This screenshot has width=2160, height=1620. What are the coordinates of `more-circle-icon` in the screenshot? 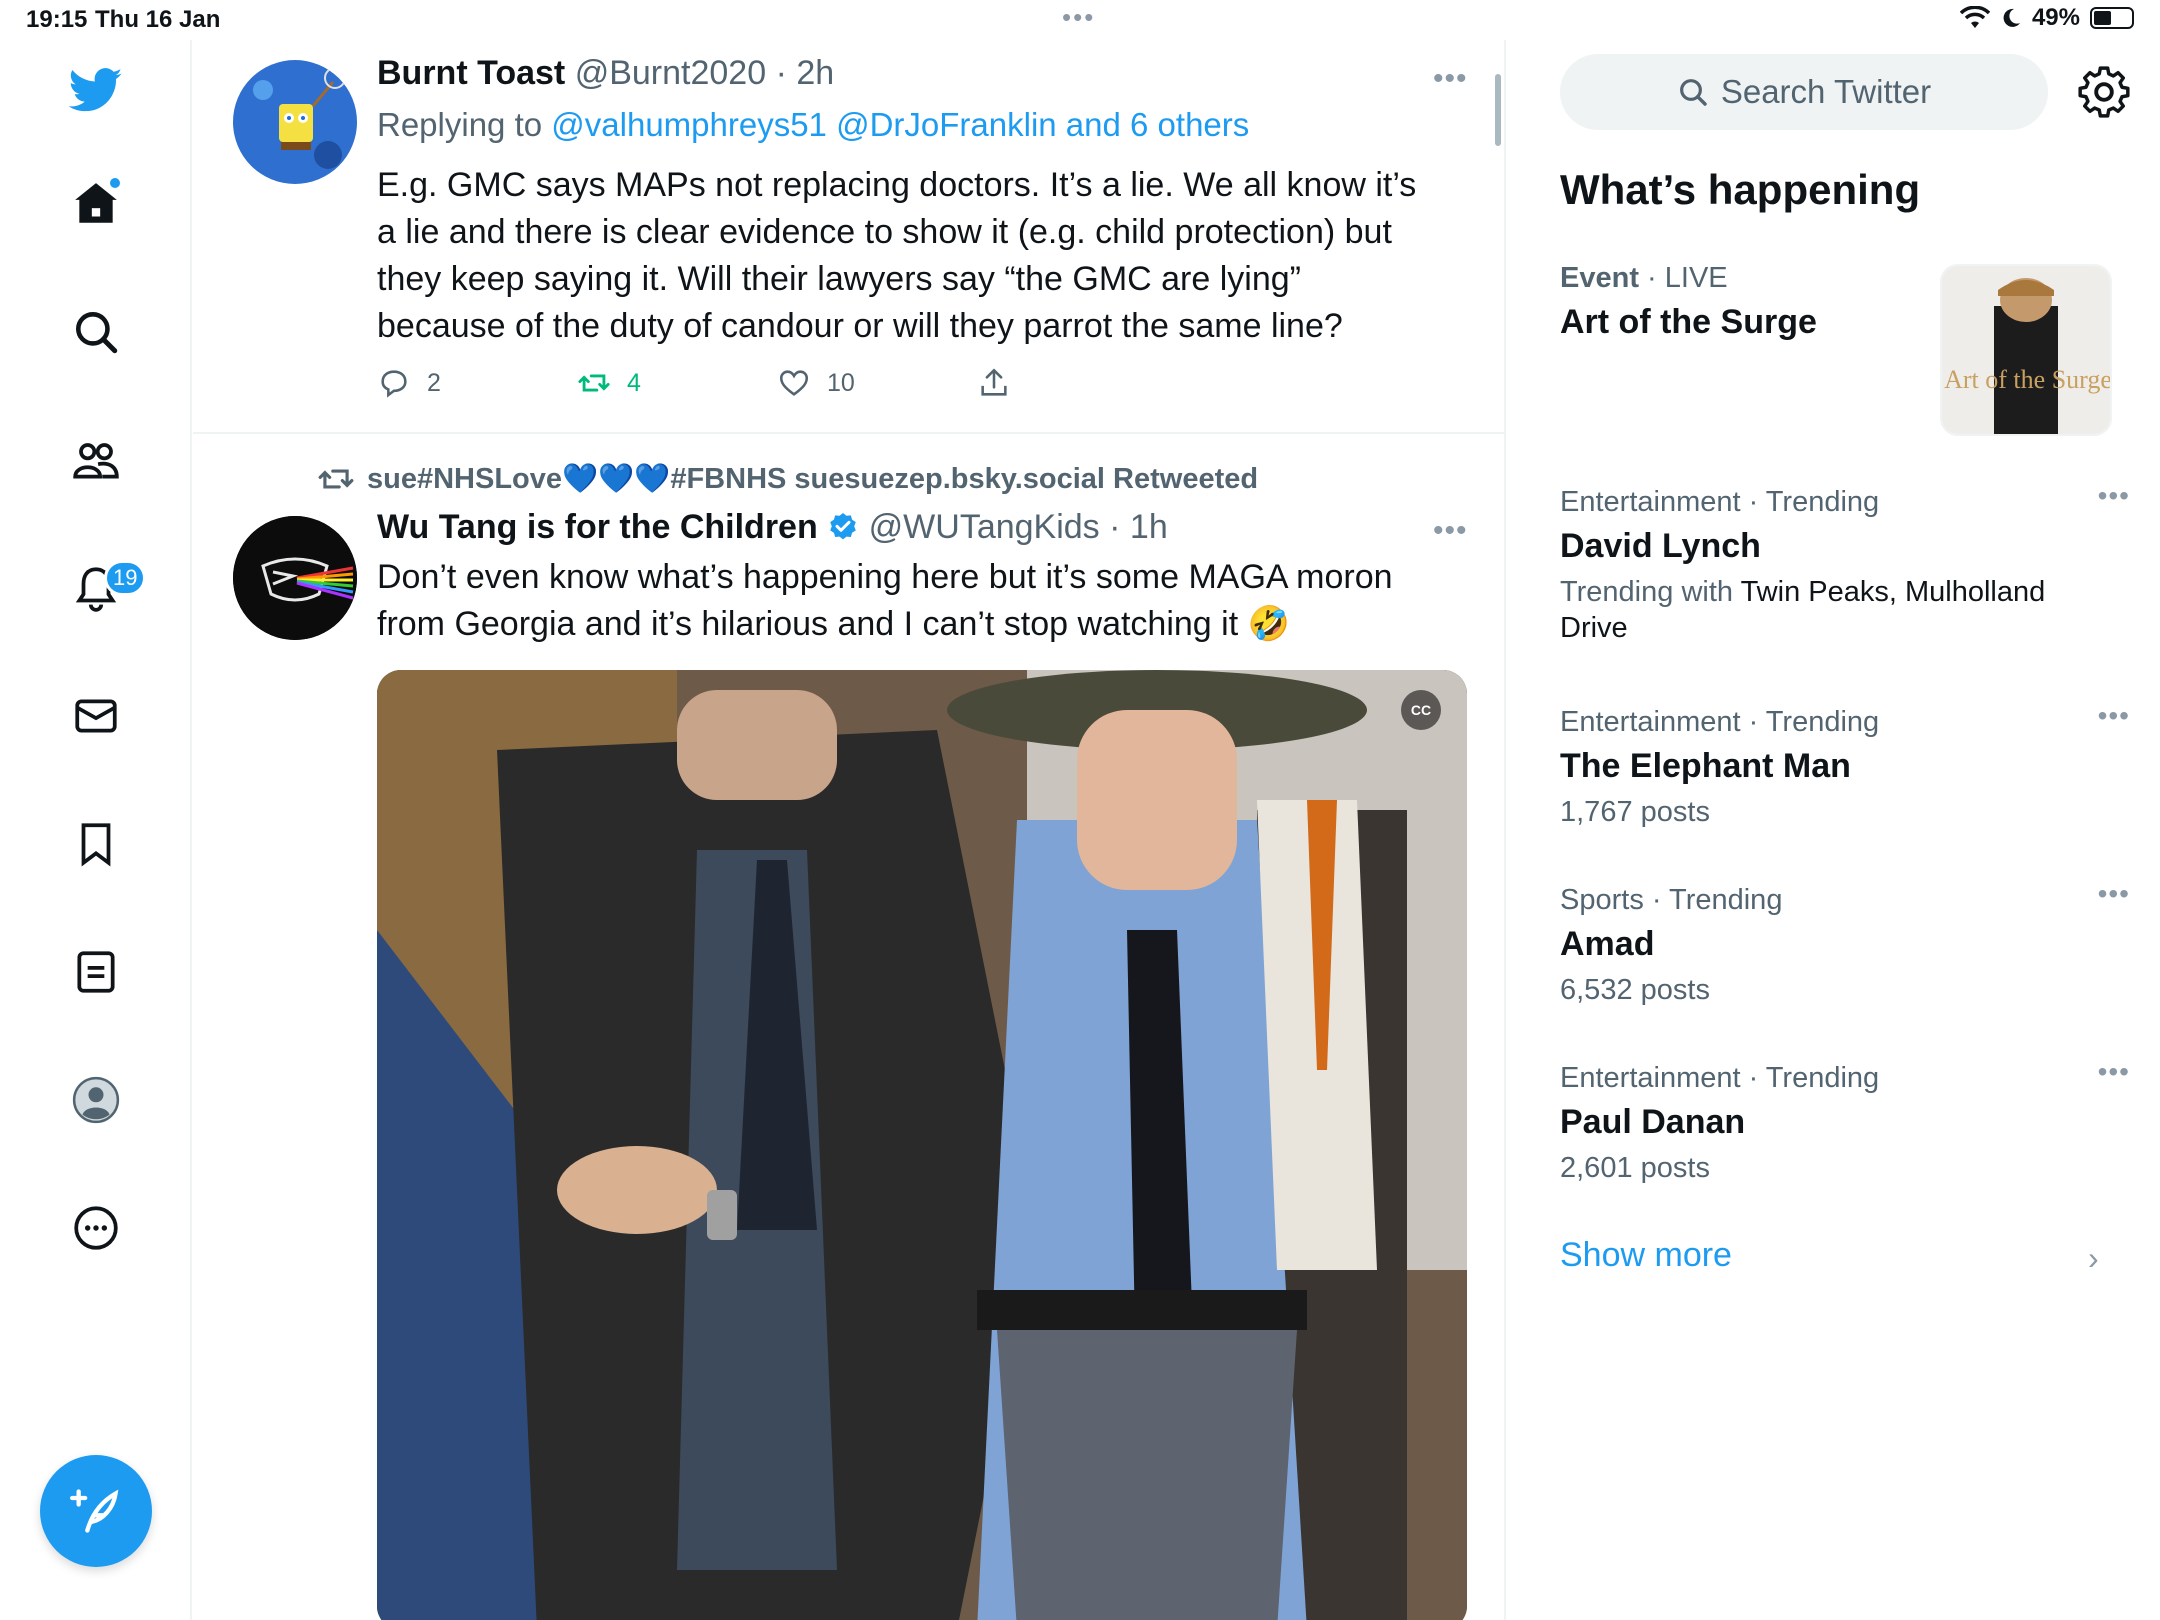 It's located at (96, 1228).